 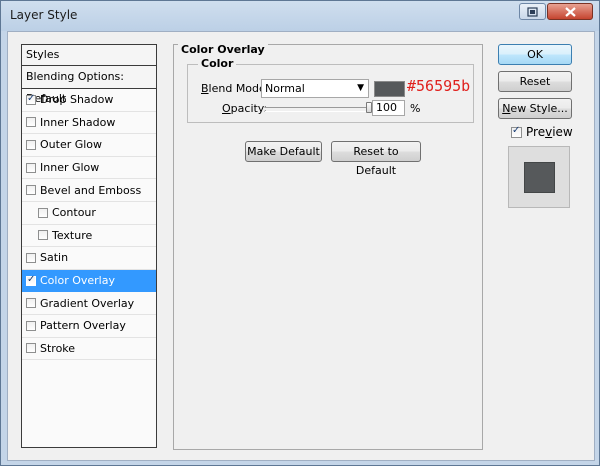 I want to click on make-default-button: Make Default, so click(x=283, y=151).